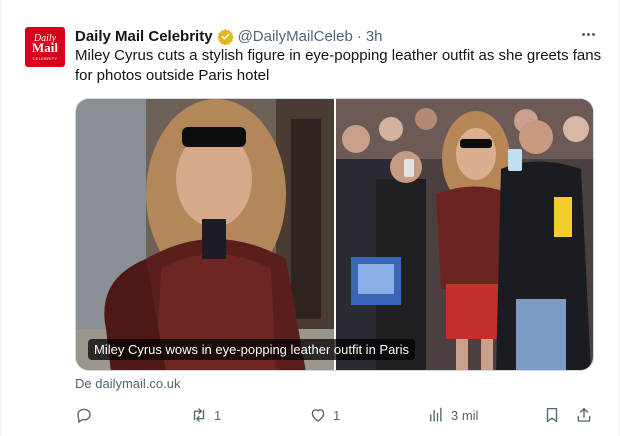  I want to click on views-icon, so click(436, 414).